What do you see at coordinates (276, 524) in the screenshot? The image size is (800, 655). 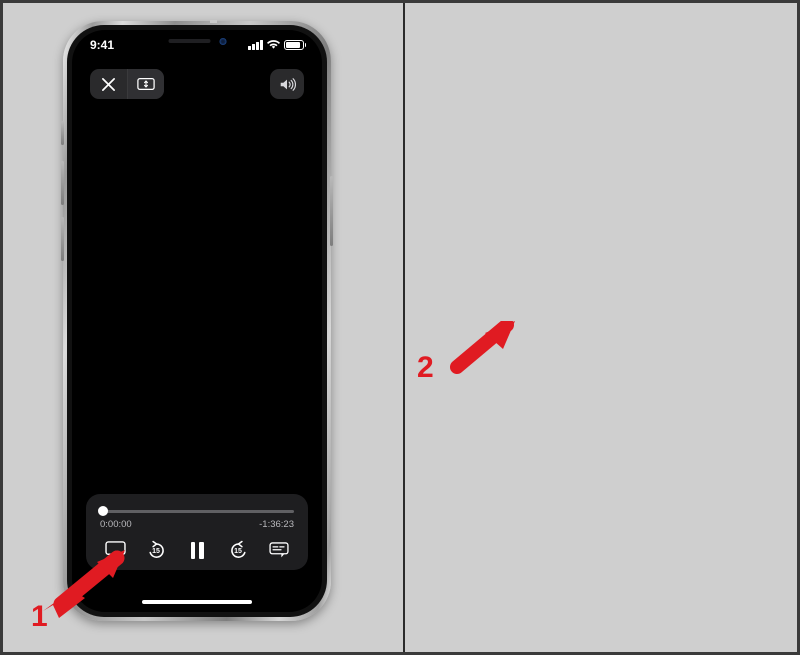 I see `remaining-time: -1:36:23` at bounding box center [276, 524].